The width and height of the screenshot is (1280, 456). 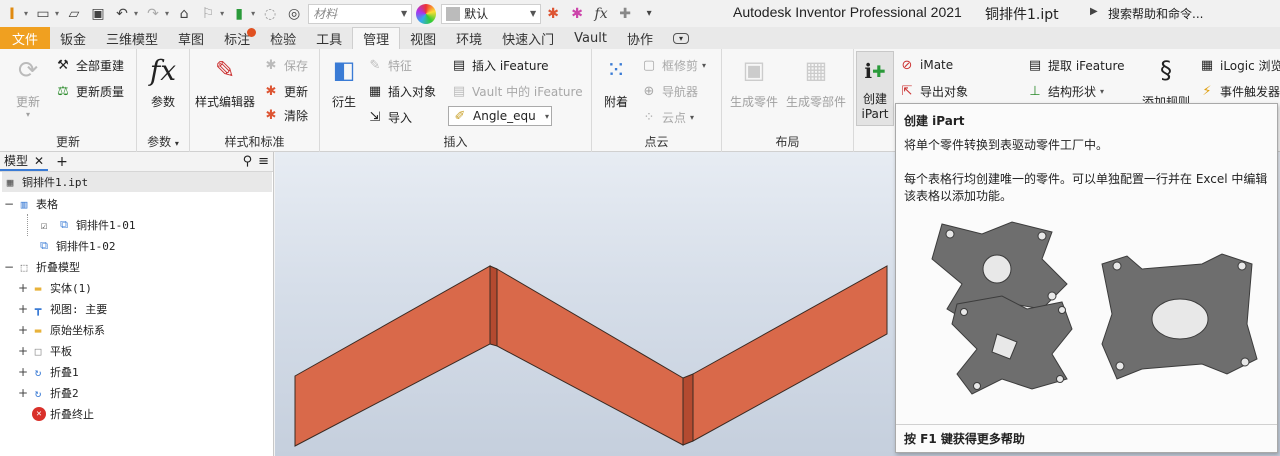 I want to click on save-icon: ▣, so click(x=98, y=14).